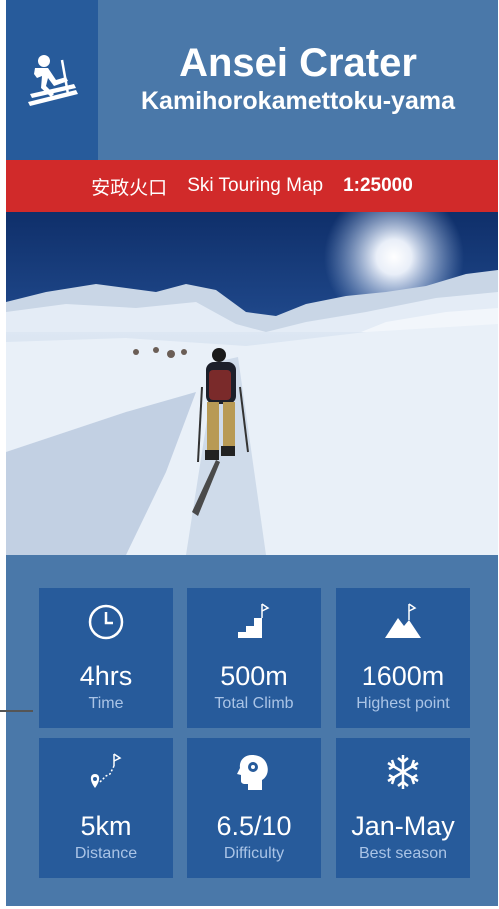 The width and height of the screenshot is (499, 909). I want to click on stairs-flag-icon, so click(254, 620).